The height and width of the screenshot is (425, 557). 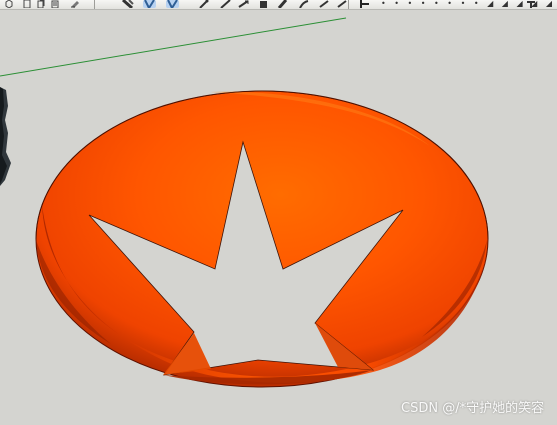 I want to click on orbit-icon, so click(x=149, y=4).